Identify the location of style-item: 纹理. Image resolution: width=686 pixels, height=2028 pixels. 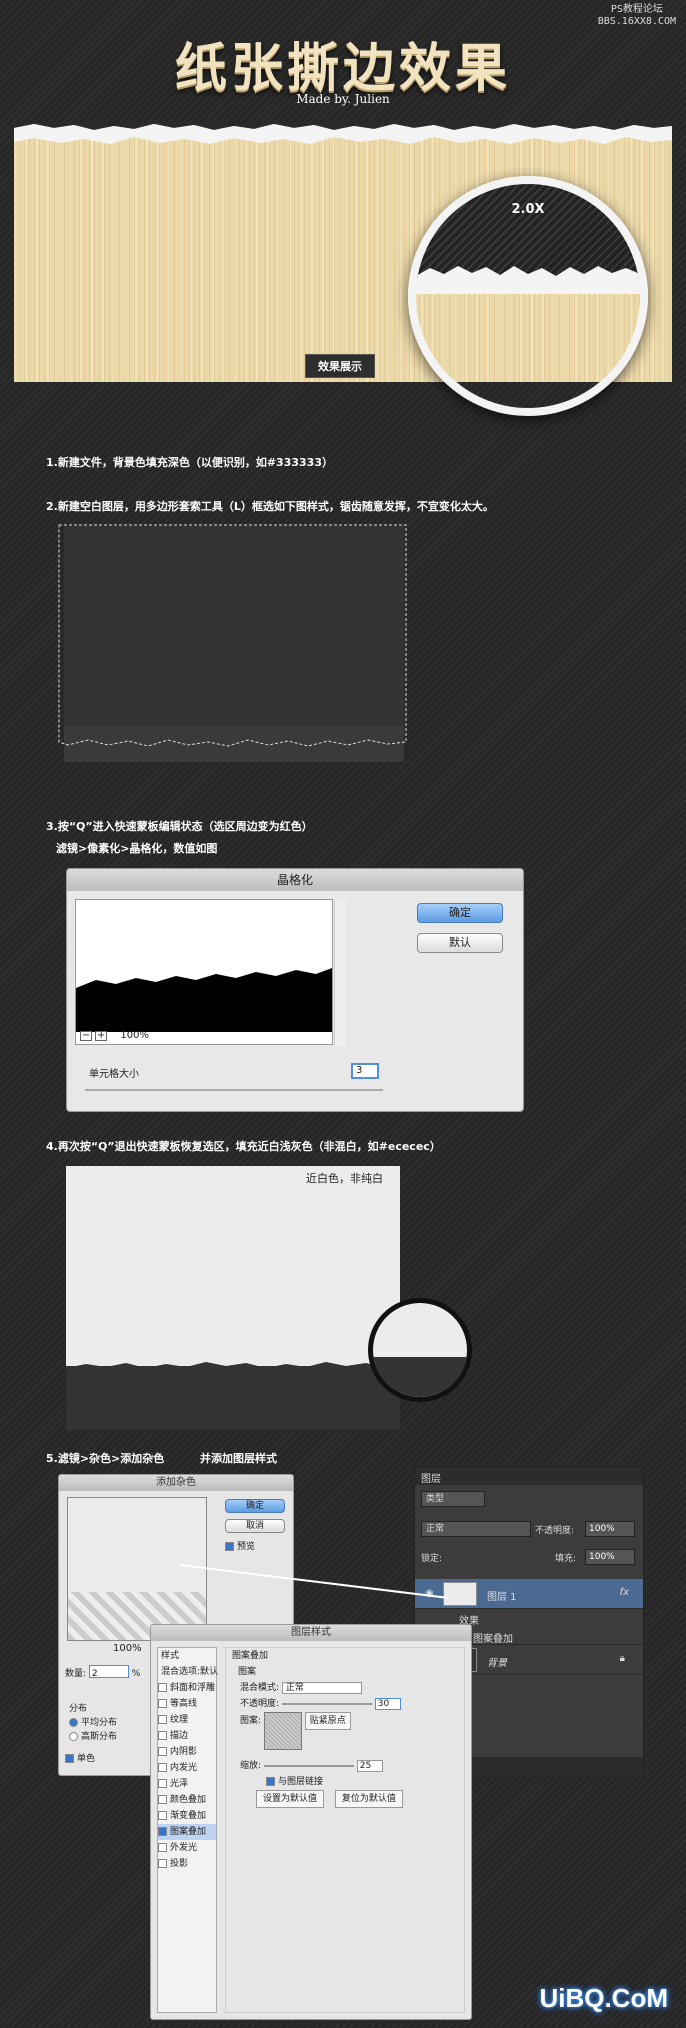
(187, 1720).